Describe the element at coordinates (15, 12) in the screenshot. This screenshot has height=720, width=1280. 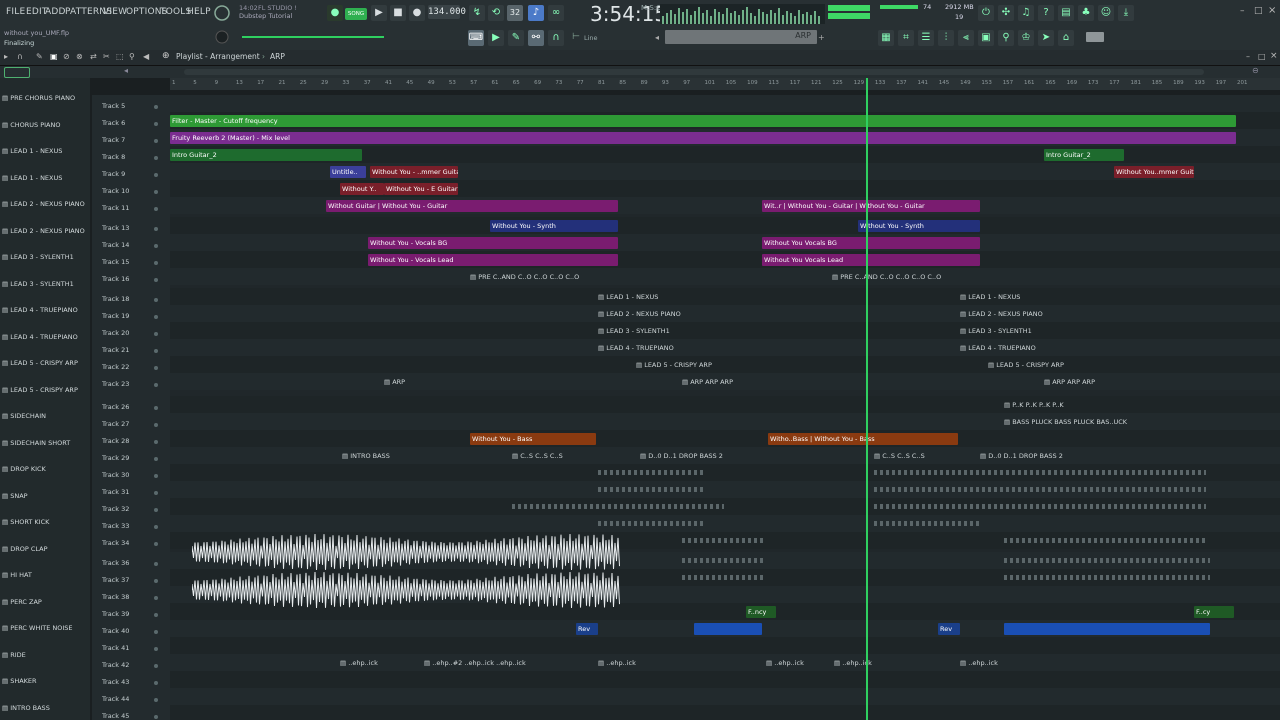
I see `menu-file: FILE` at that location.